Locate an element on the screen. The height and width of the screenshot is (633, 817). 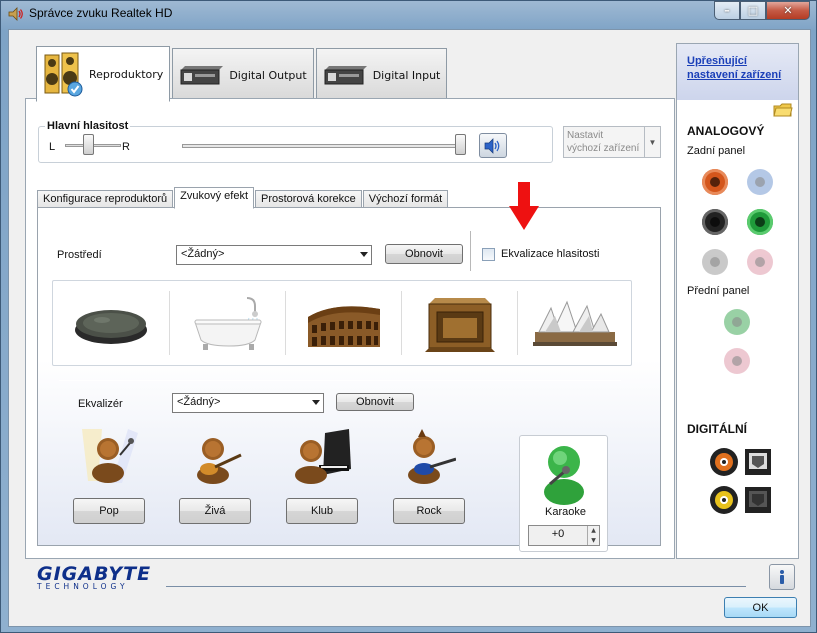
environment-preset-opera is located at coordinates (575, 323).